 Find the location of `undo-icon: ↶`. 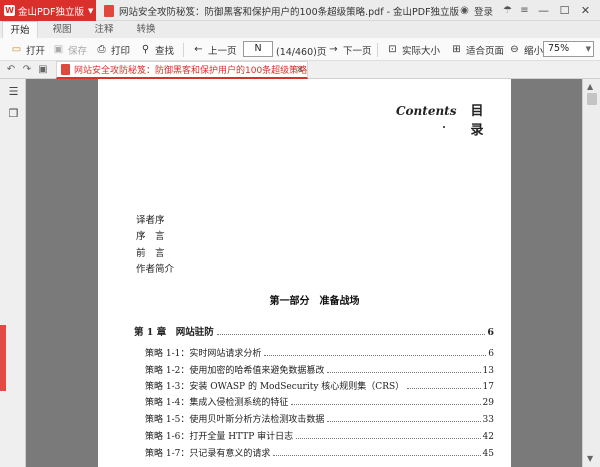

undo-icon: ↶ is located at coordinates (11, 70).